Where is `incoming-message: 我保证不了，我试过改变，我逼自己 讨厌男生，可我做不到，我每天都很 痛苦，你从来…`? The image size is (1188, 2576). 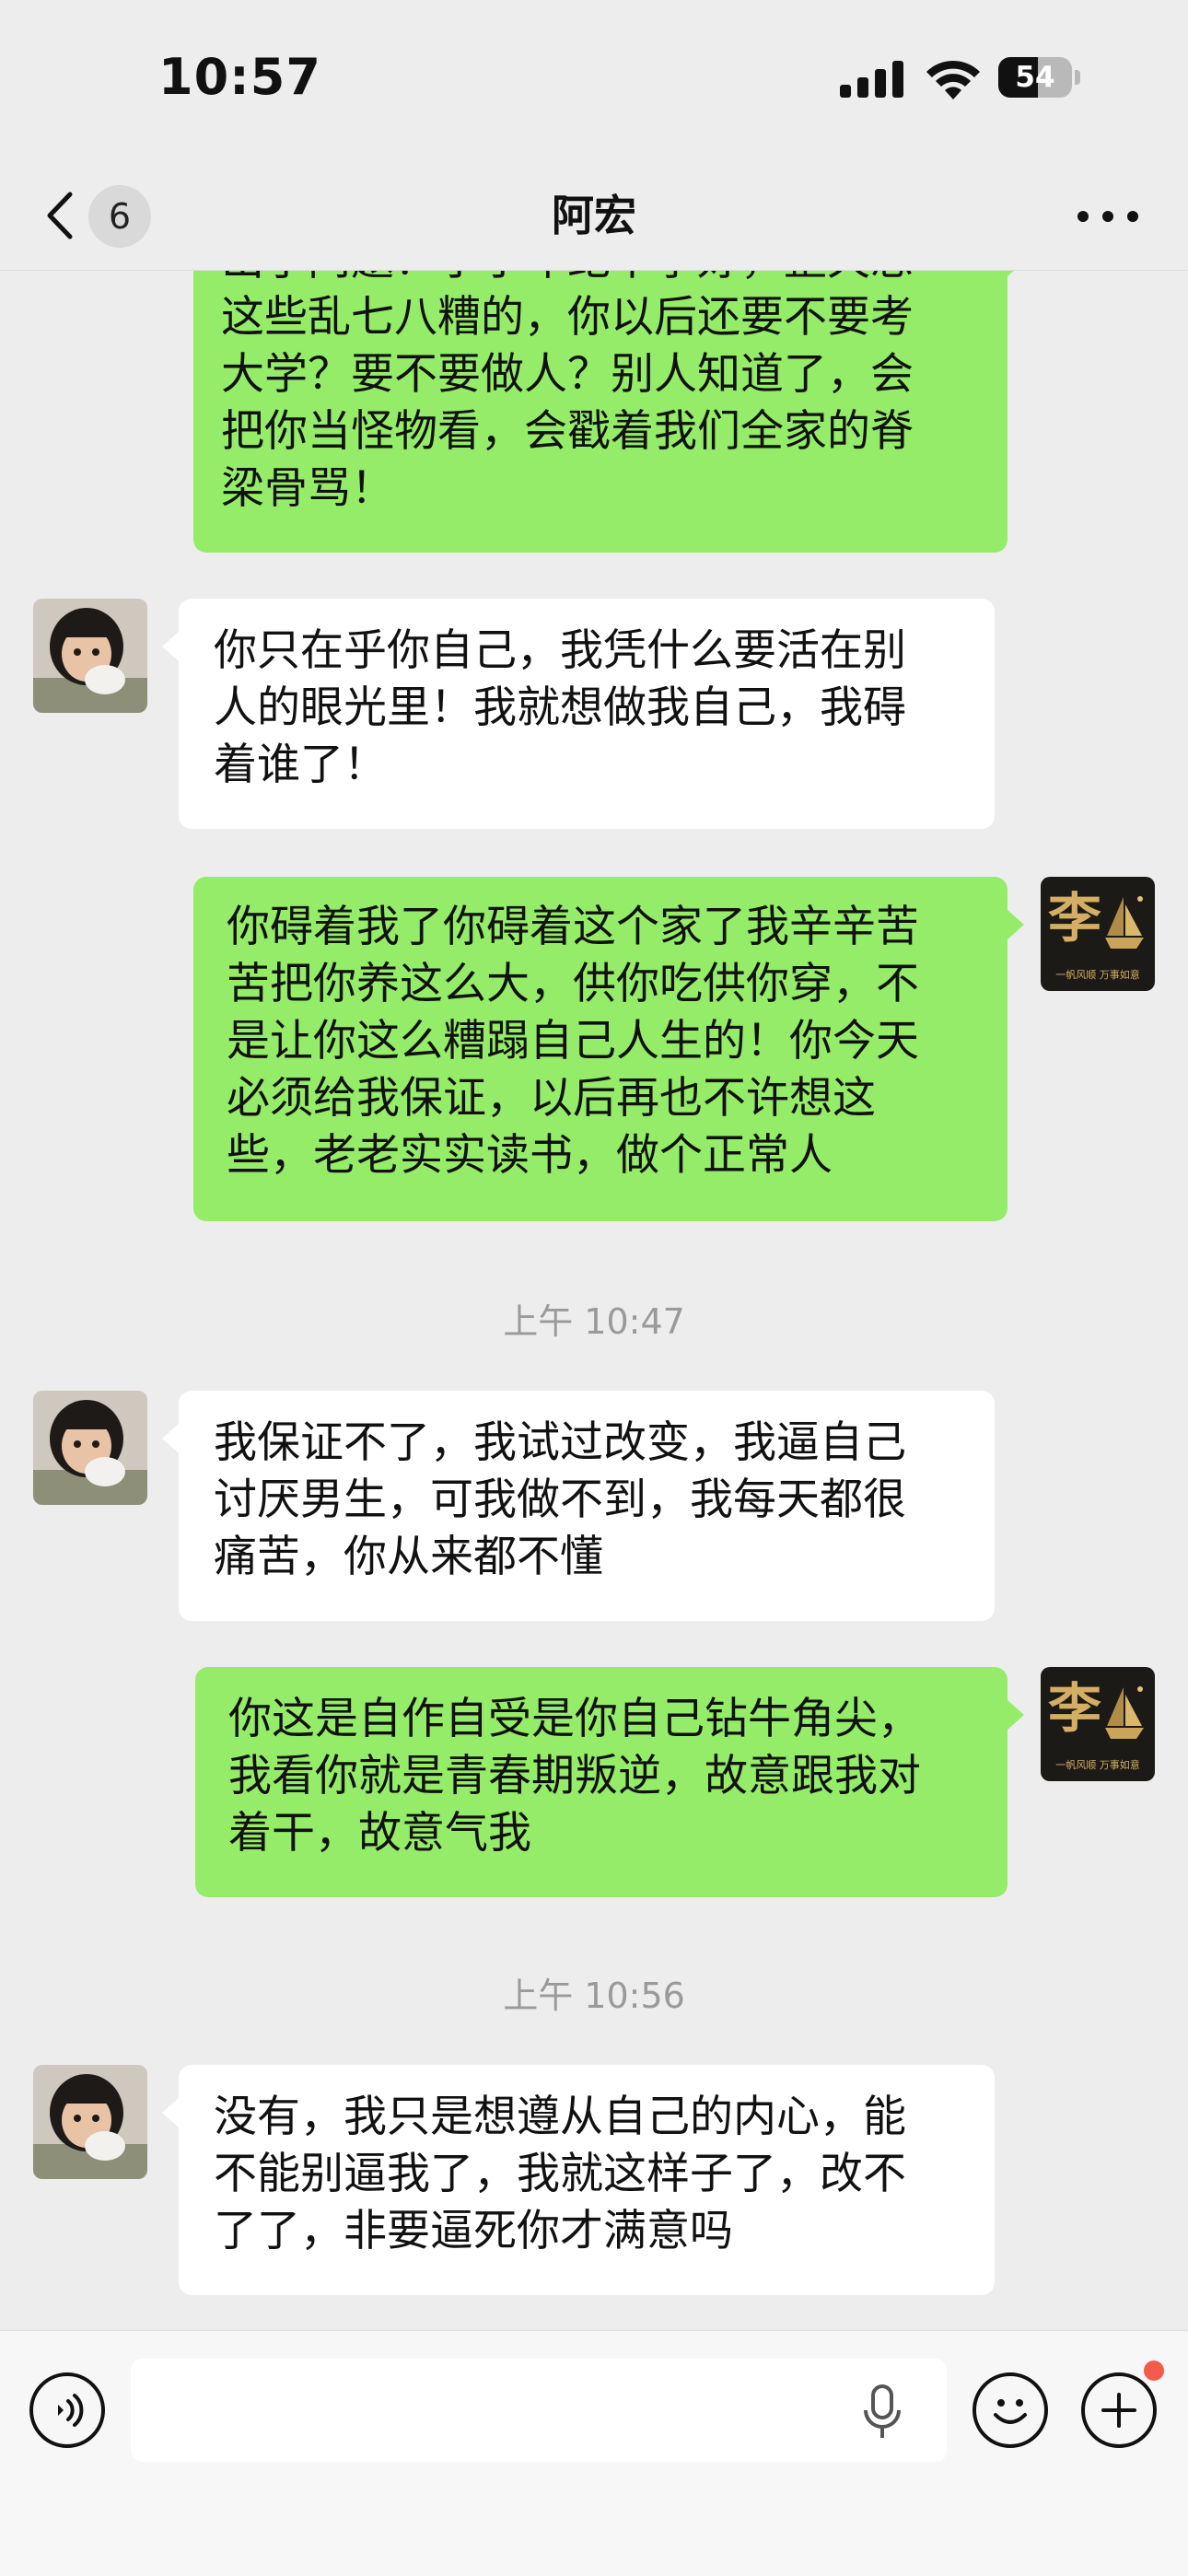
incoming-message: 我保证不了，我试过改变，我逼自己 讨厌男生，可我做不到，我每天都很 痛苦，你从来… is located at coordinates (578, 1506).